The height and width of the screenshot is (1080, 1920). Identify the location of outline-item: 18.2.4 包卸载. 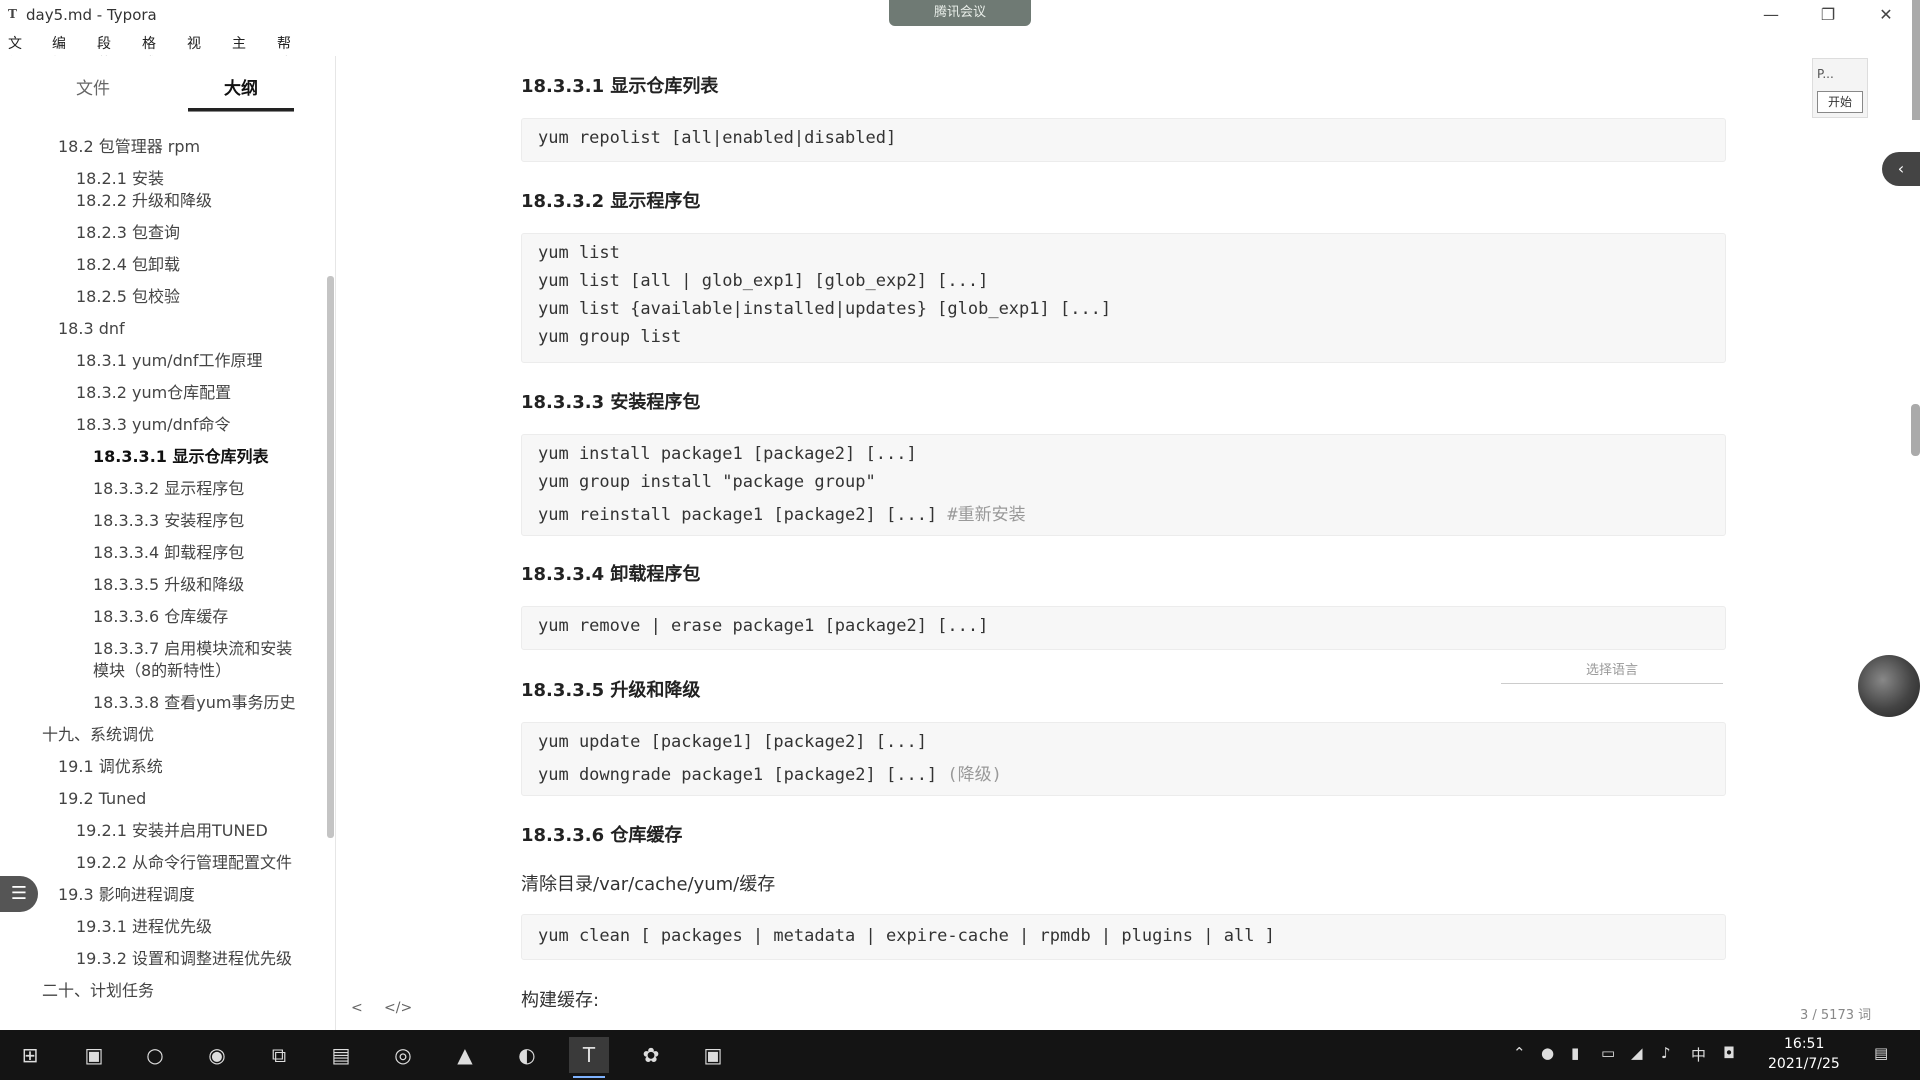
(128, 265).